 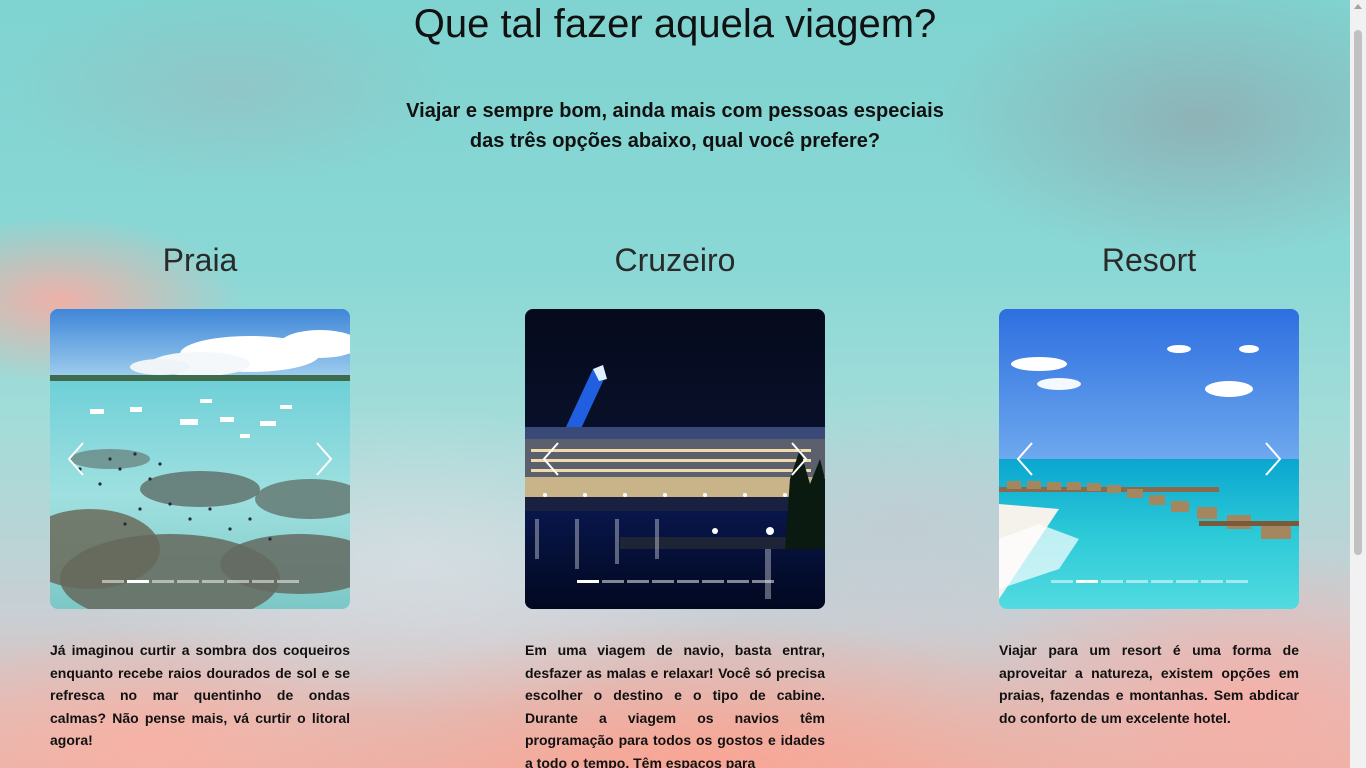 I want to click on carousel-resort, so click(x=1149, y=459).